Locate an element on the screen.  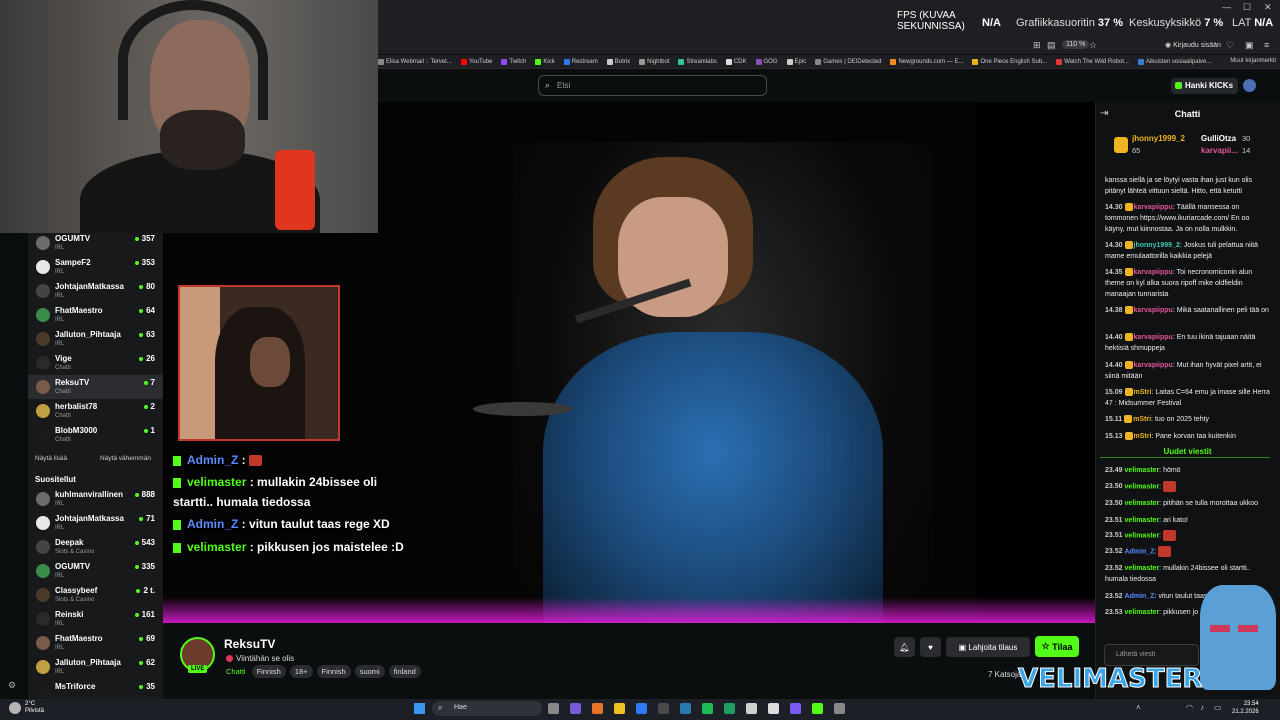
bookmark-item: CDK is located at coordinates (736, 61).